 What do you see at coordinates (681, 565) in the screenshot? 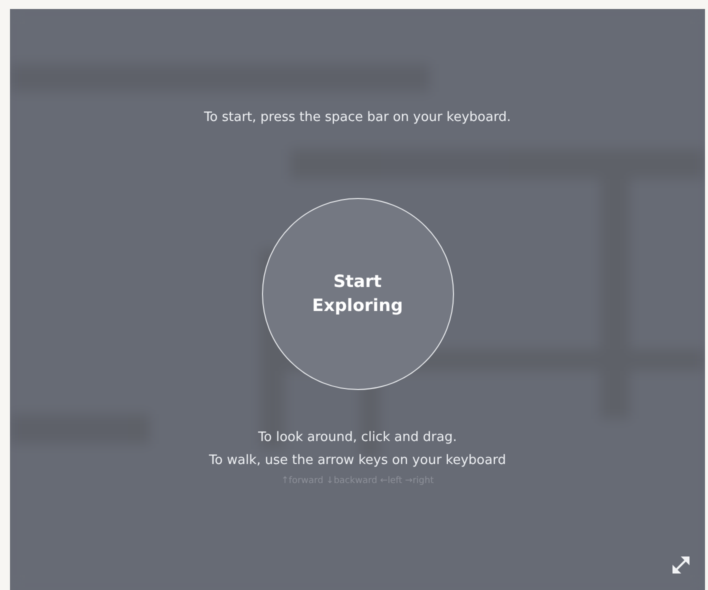
I see `fullscreen-icon` at bounding box center [681, 565].